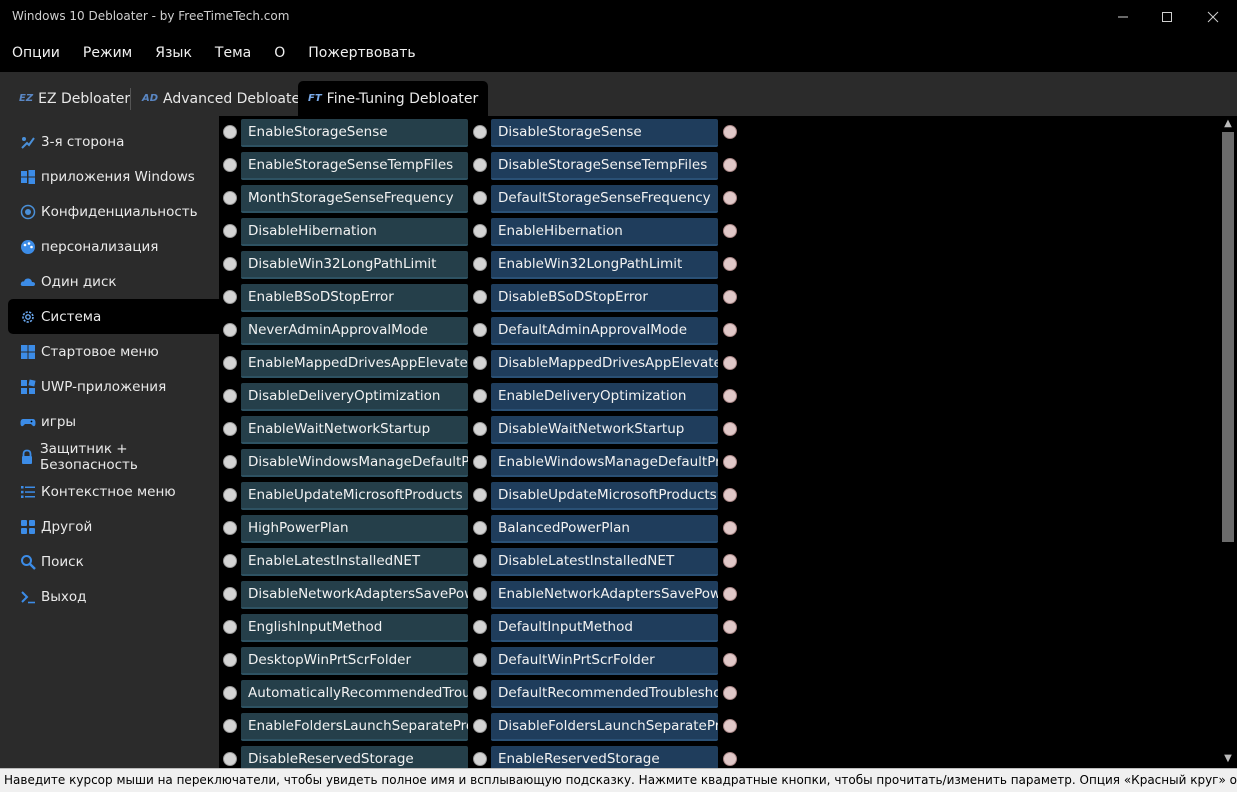  I want to click on tab-ez-debloater: EZ EZ Debloater, so click(74, 98).